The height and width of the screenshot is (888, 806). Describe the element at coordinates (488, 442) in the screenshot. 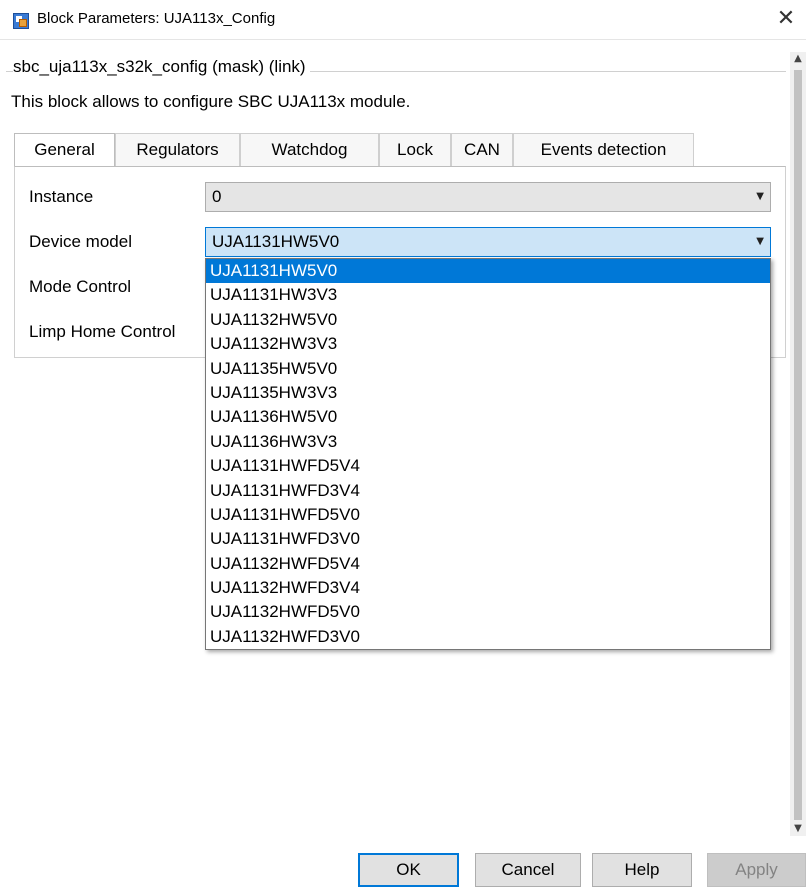

I see `dropdown-option: UJA1136HW3V3` at that location.